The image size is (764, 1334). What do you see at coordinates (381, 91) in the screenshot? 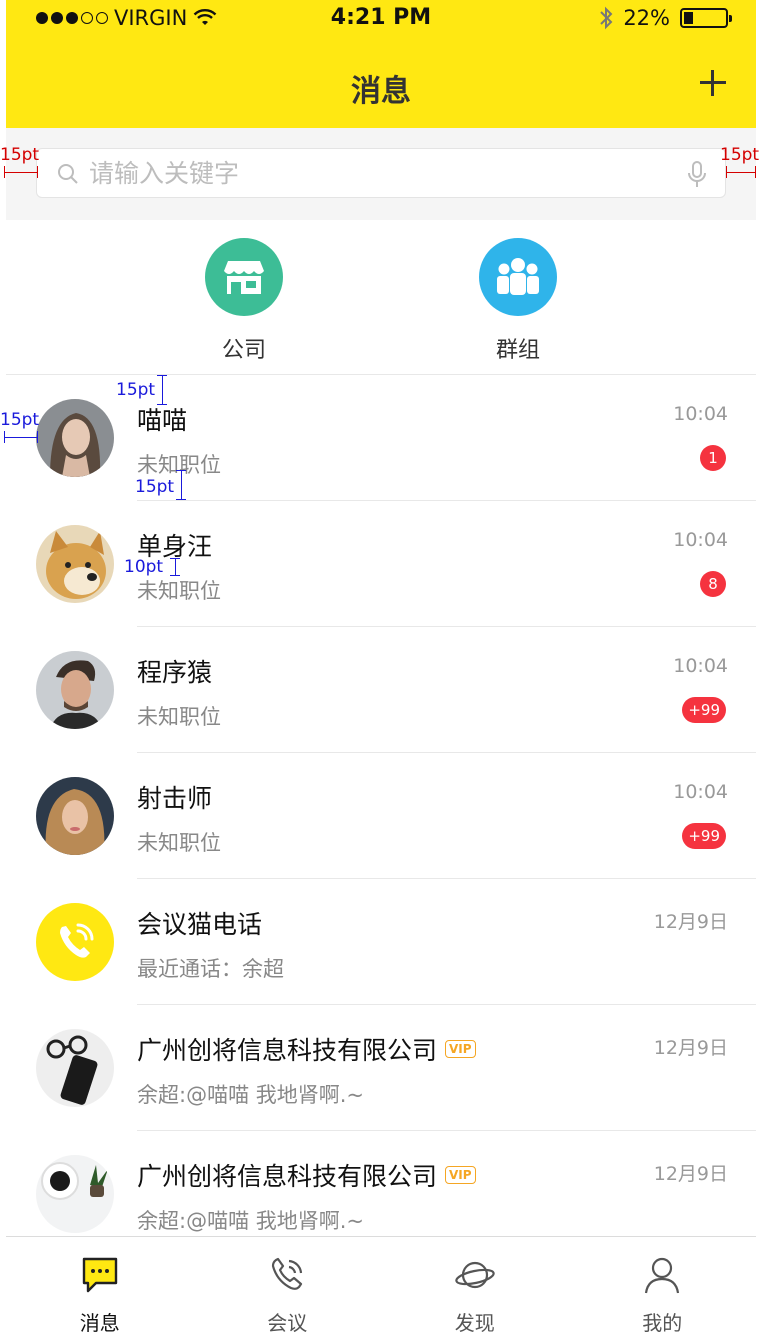
I see `page-title: 消息` at bounding box center [381, 91].